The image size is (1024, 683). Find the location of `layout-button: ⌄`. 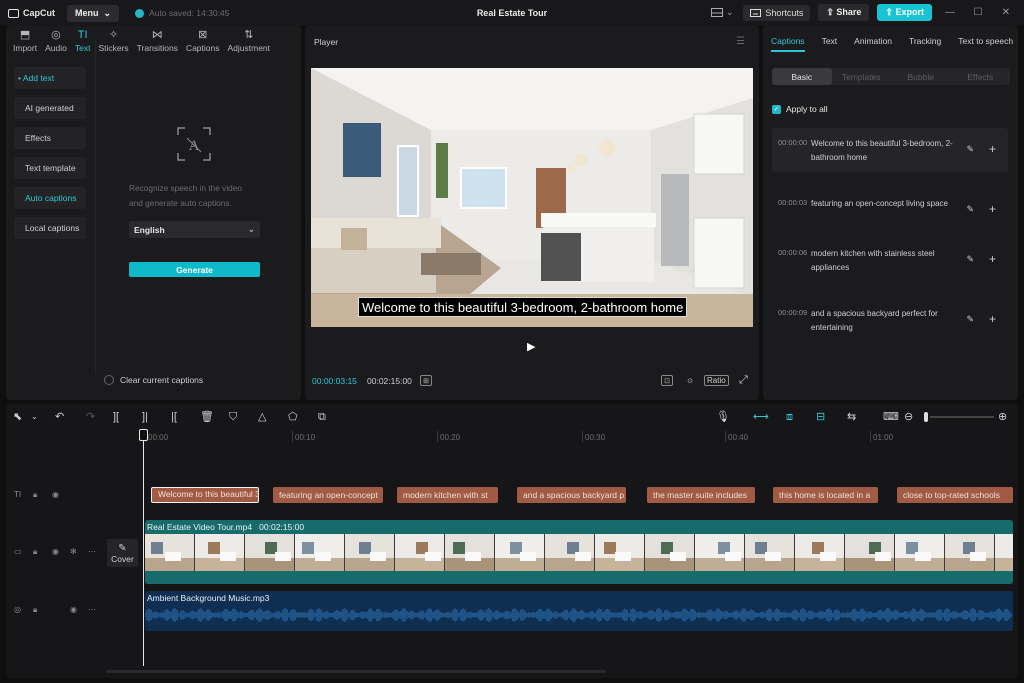

layout-button: ⌄ is located at coordinates (722, 13).